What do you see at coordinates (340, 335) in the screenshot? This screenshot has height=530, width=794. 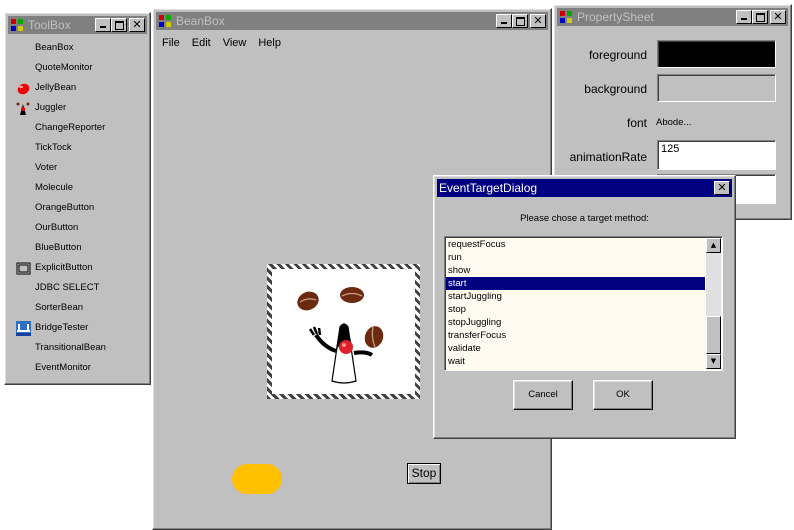 I see `duke-juggling-icon` at bounding box center [340, 335].